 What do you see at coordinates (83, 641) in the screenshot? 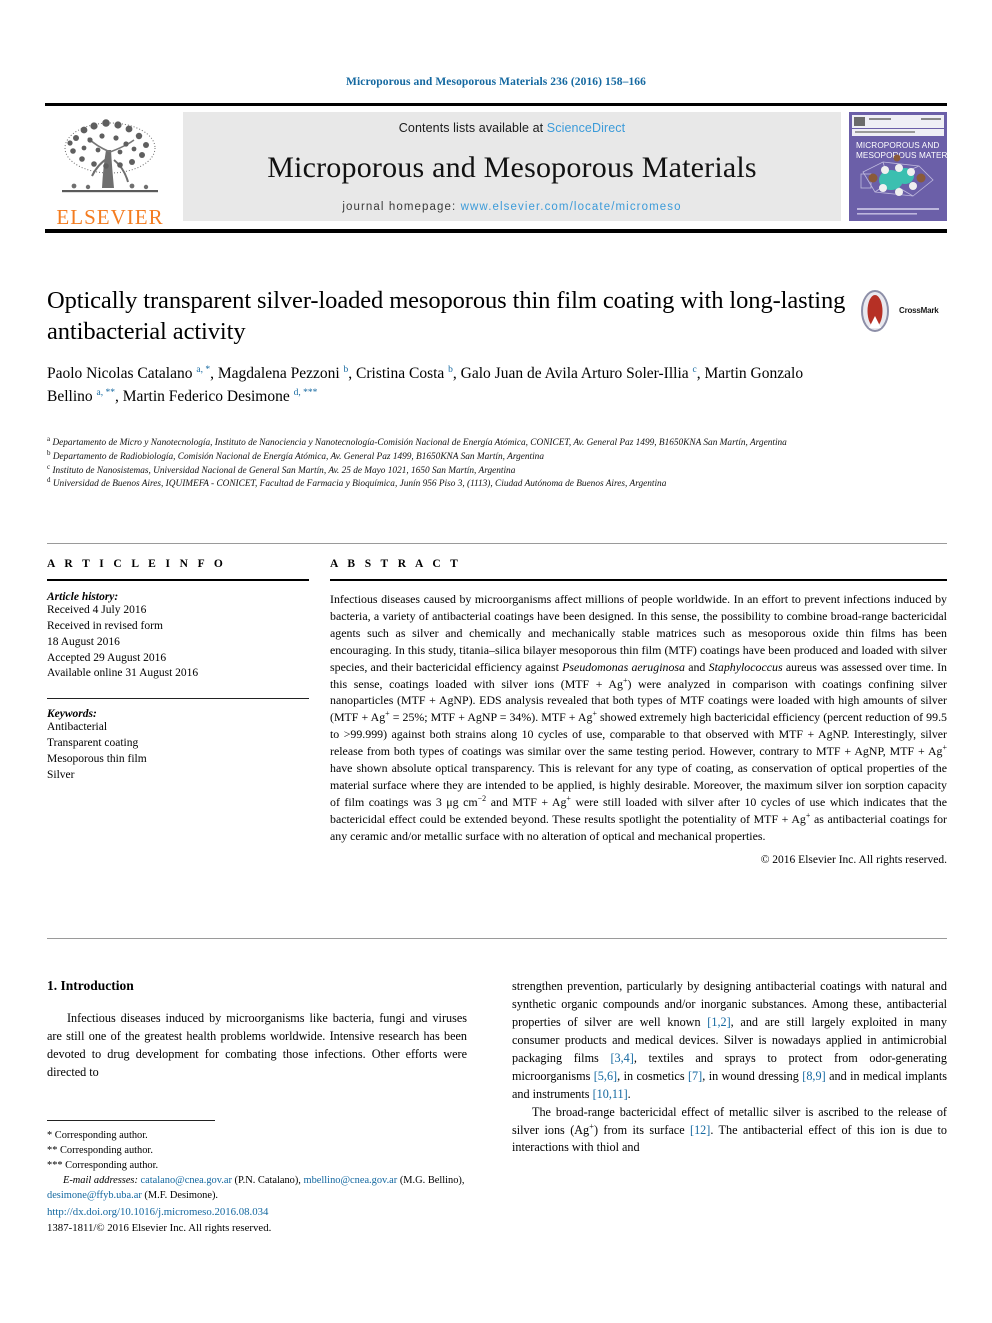
I see `article-history-line: 18 August 2016` at bounding box center [83, 641].